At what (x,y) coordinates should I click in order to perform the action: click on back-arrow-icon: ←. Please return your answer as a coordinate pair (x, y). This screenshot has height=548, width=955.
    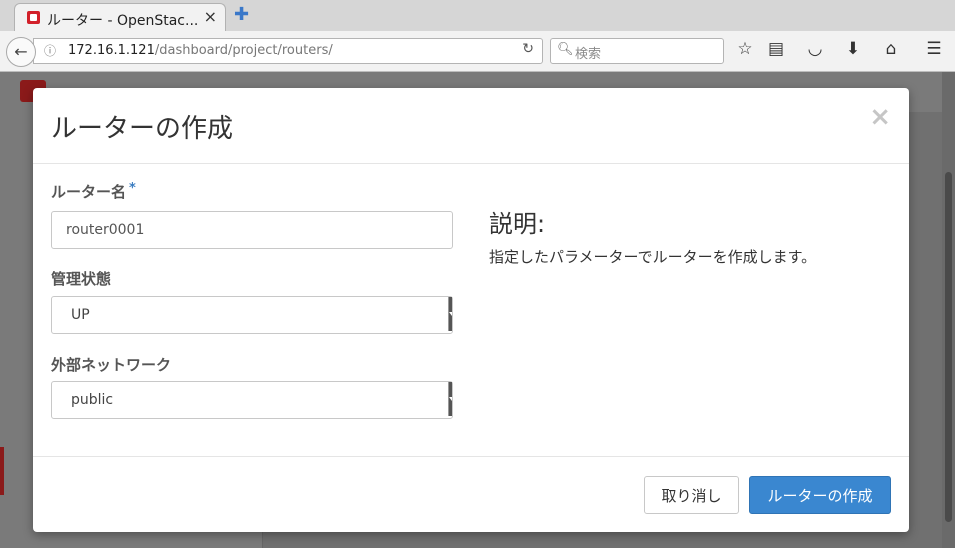
    Looking at the image, I should click on (21, 51).